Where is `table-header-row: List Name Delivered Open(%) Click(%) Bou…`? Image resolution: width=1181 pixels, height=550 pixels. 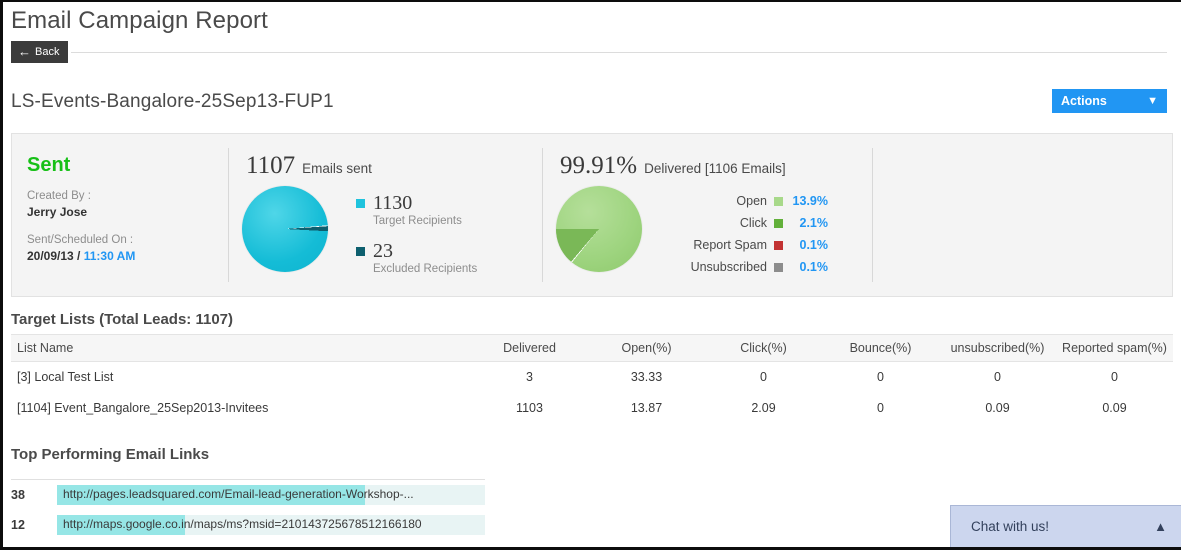
table-header-row: List Name Delivered Open(%) Click(%) Bou… is located at coordinates (592, 348).